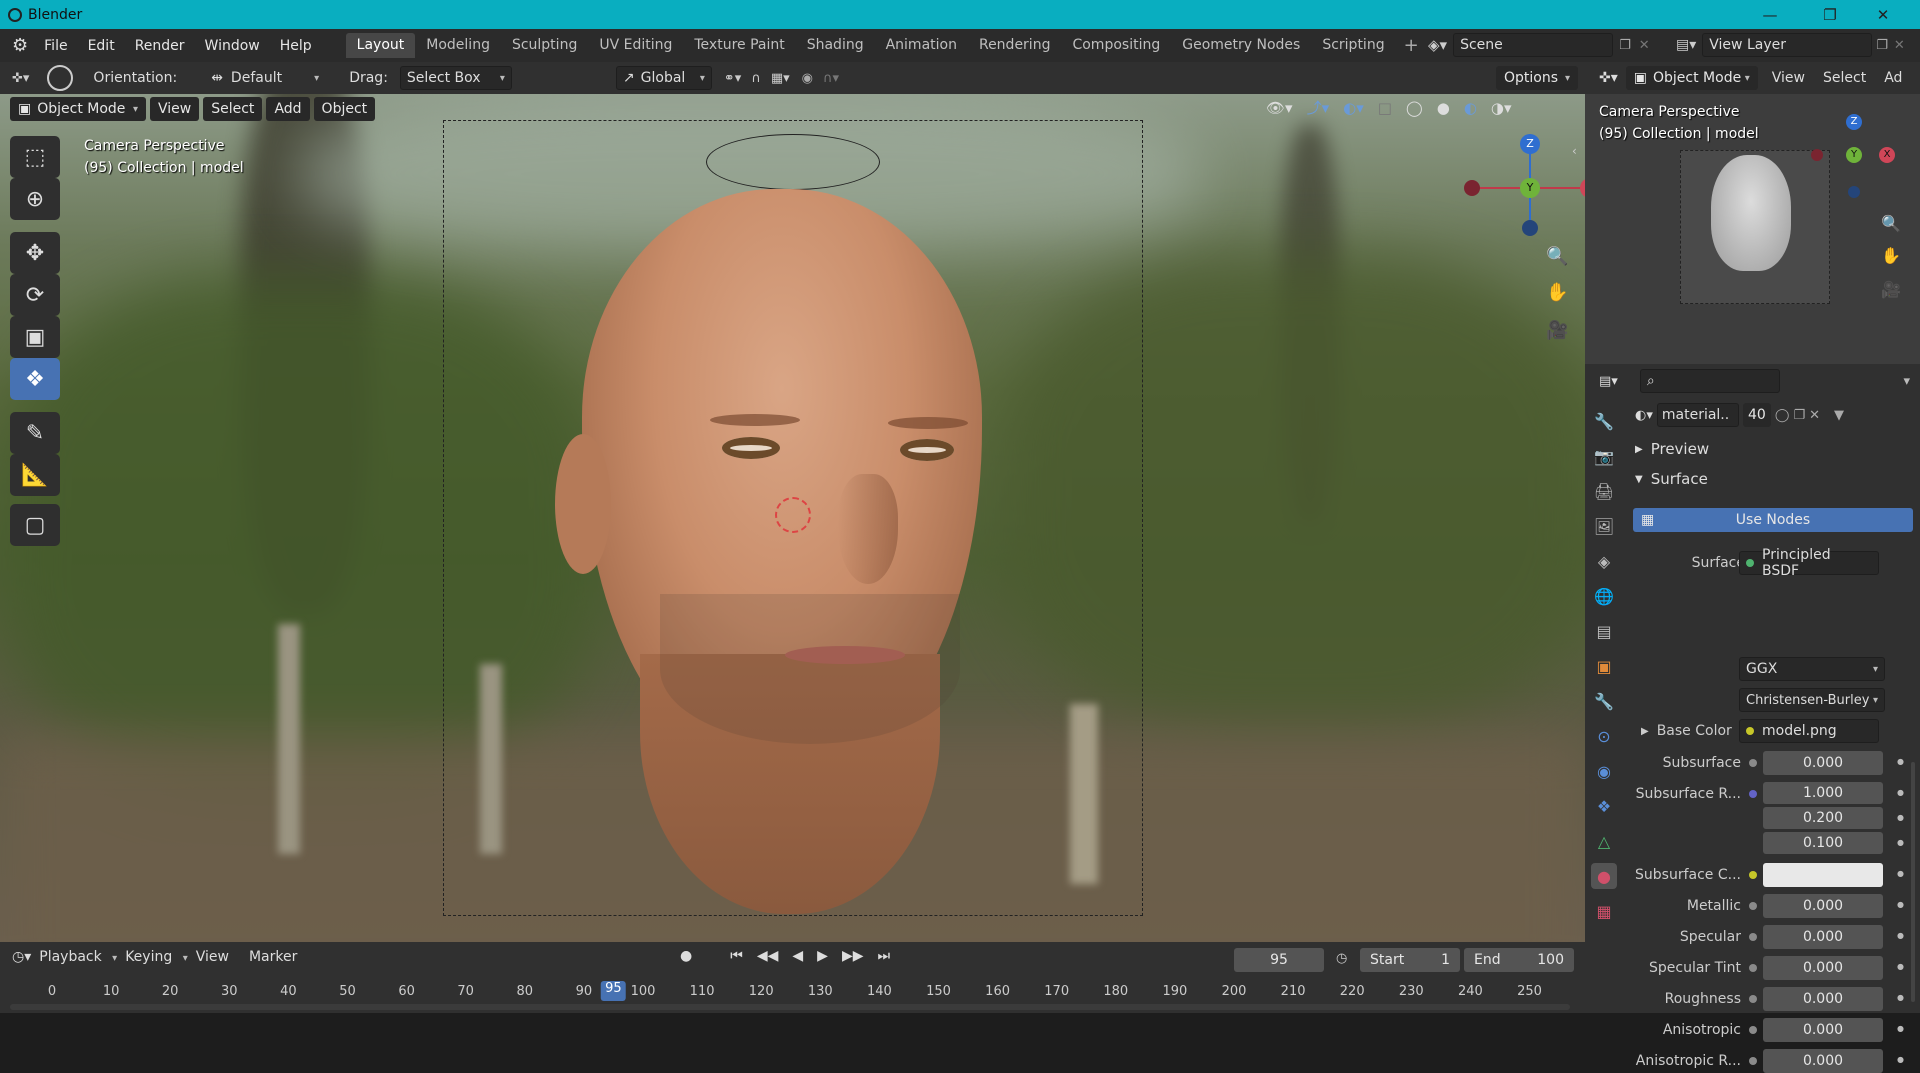 The width and height of the screenshot is (1920, 1073). I want to click on add-menu: Add, so click(288, 109).